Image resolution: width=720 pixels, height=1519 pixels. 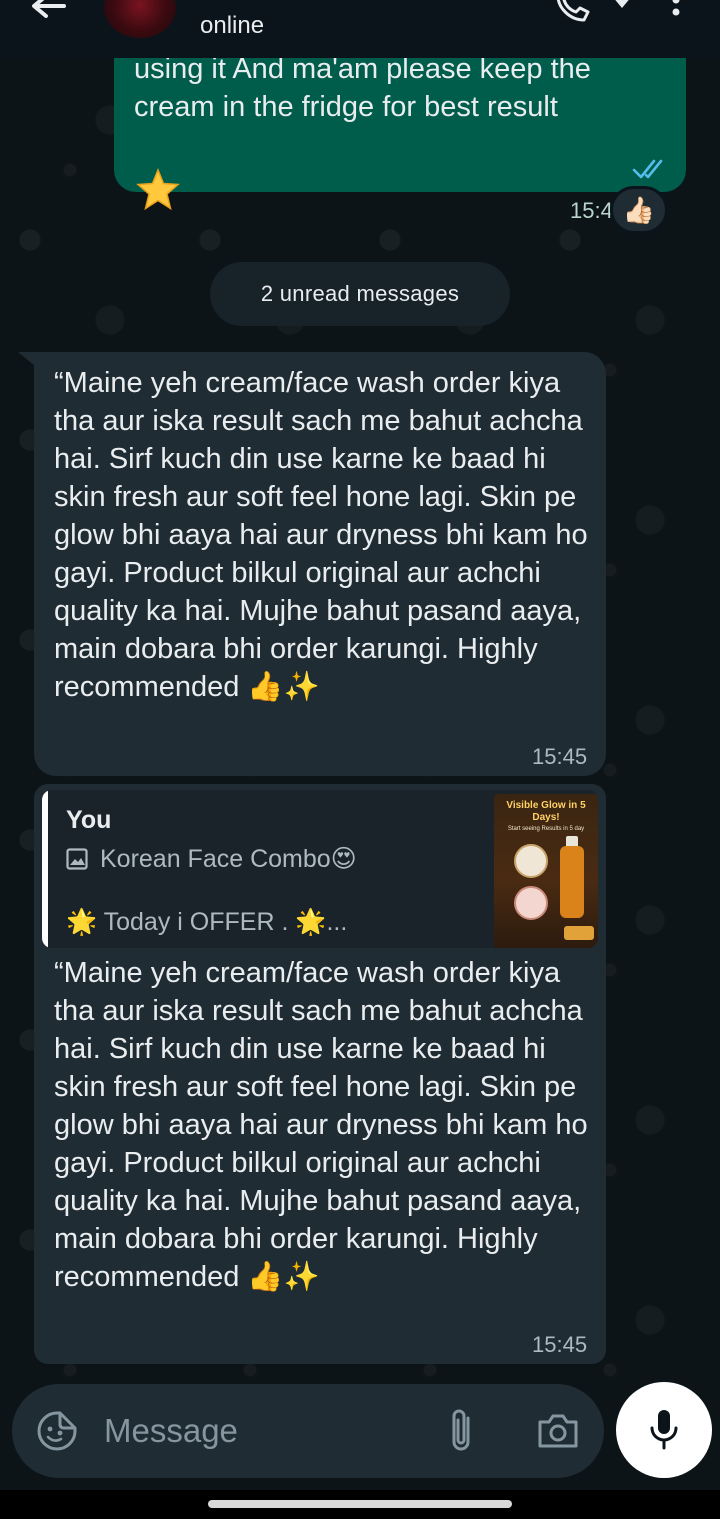 What do you see at coordinates (89, 820) in the screenshot?
I see `quote-author: You` at bounding box center [89, 820].